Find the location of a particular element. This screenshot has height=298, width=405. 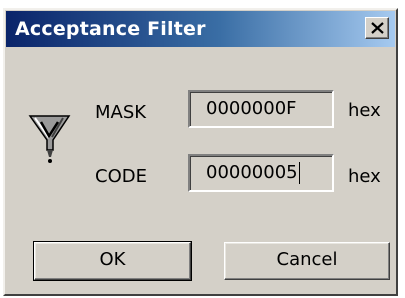

text-caret is located at coordinates (299, 173).